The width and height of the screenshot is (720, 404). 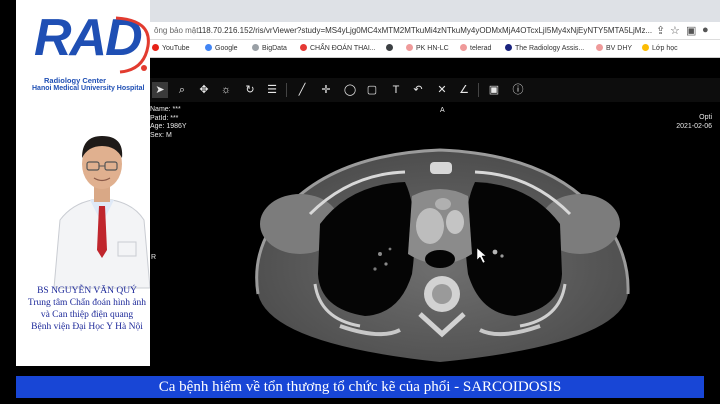 What do you see at coordinates (160, 90) in the screenshot?
I see `pointer-tool-icon: ➤` at bounding box center [160, 90].